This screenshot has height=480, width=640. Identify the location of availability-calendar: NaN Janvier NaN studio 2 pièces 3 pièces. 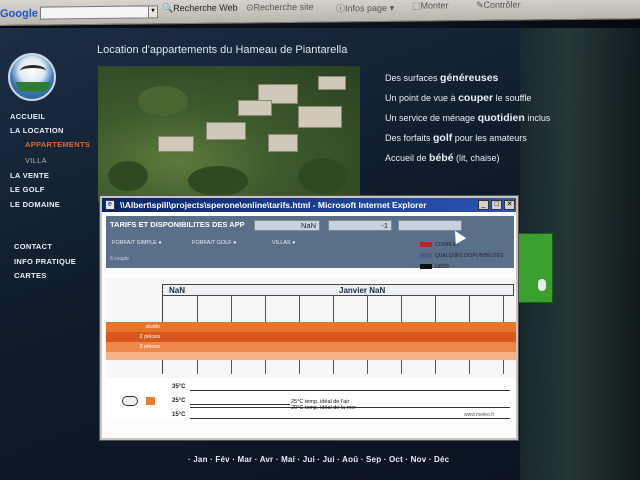
(311, 328).